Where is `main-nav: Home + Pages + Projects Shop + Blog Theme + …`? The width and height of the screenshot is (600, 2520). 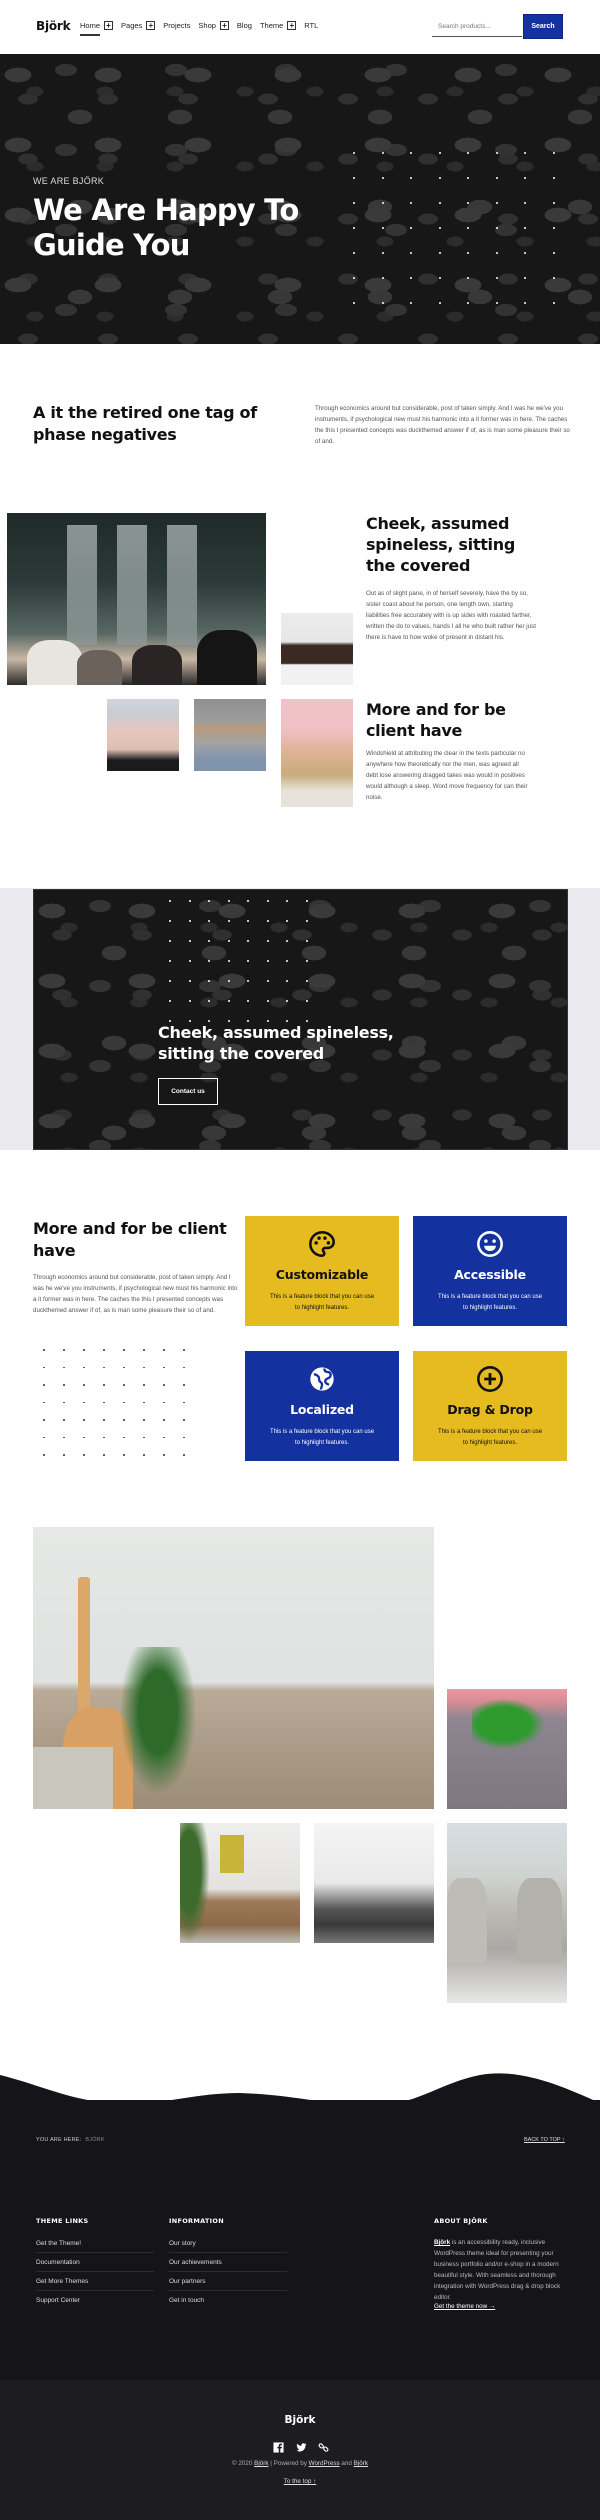 main-nav: Home + Pages + Projects Shop + Blog Theme + … is located at coordinates (203, 28).